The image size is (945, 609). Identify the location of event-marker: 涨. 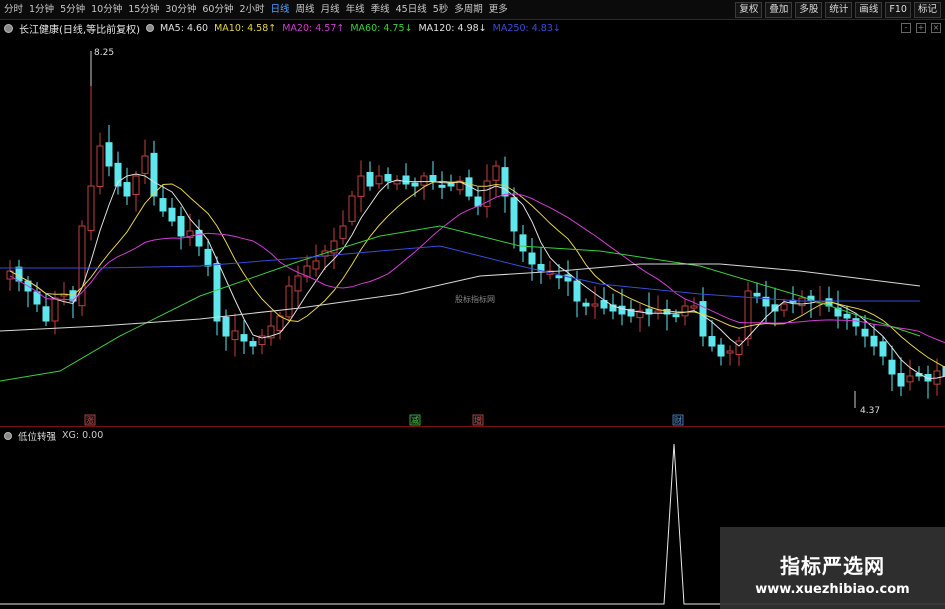
(90, 420).